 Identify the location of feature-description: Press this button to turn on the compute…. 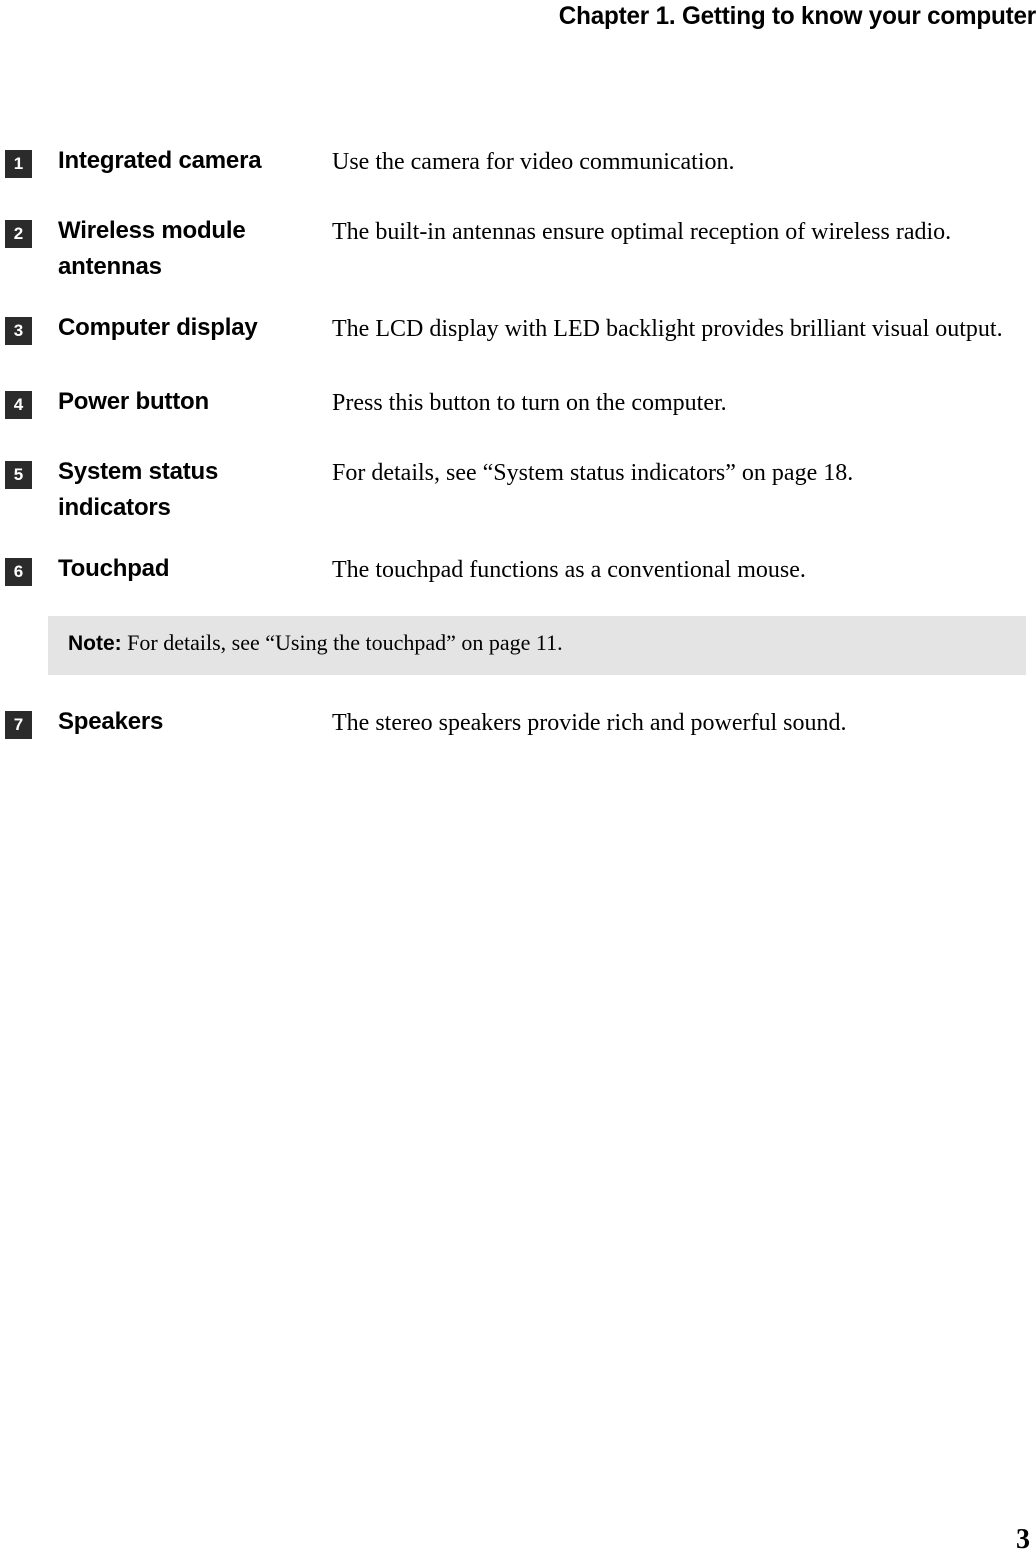
(529, 403).